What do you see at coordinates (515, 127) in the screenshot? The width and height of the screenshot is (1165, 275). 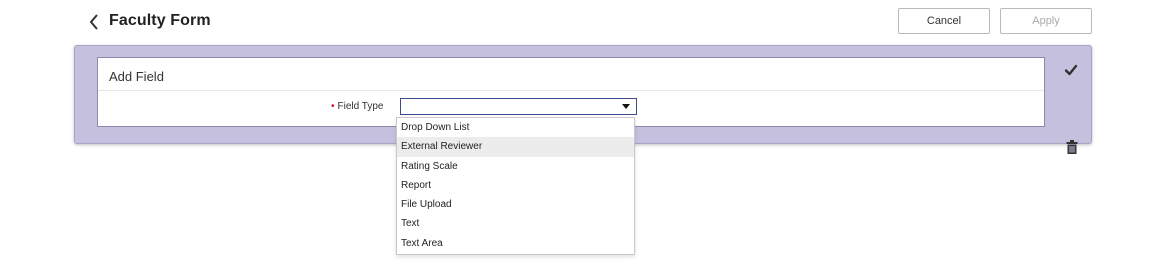 I see `dropdown-option: Drop Down List` at bounding box center [515, 127].